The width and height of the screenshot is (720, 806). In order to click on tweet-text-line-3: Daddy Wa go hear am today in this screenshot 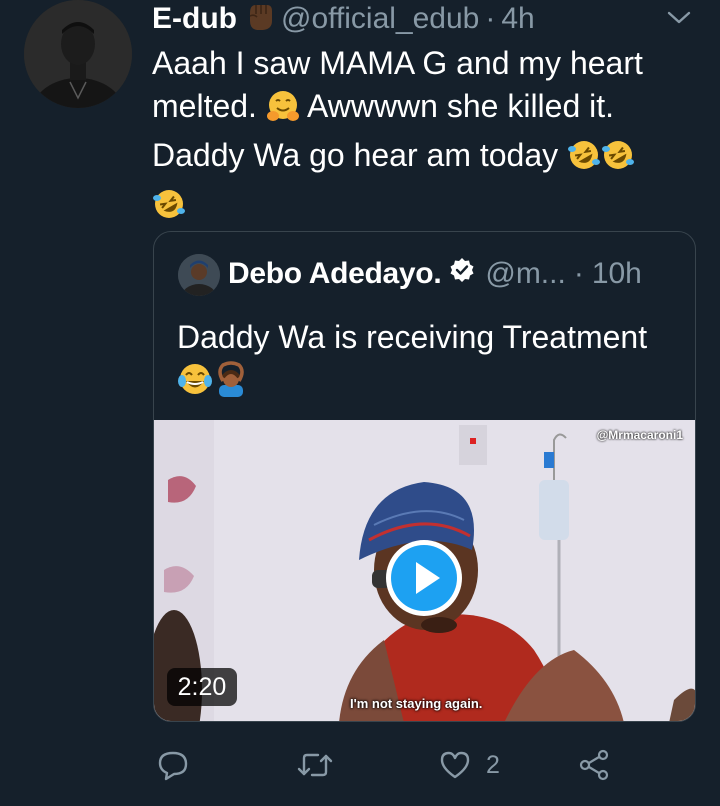, I will do `click(424, 158)`.